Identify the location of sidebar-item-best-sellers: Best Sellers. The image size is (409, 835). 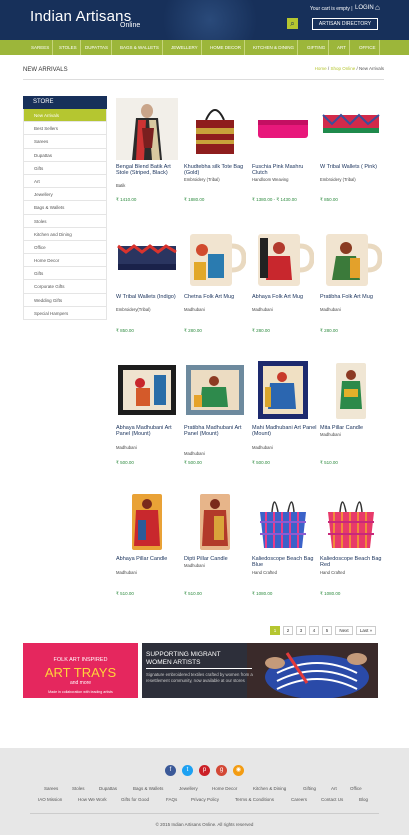
(65, 129).